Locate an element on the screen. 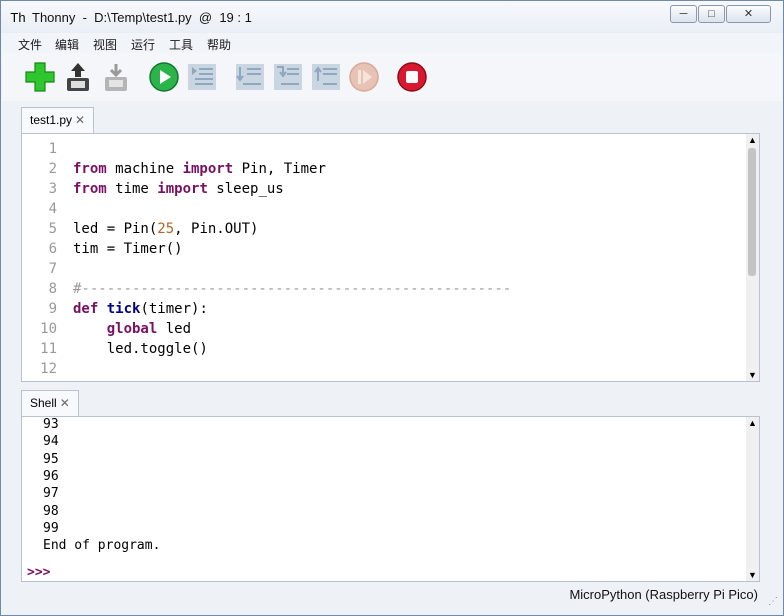 The height and width of the screenshot is (616, 784). shell-output-line: 99 is located at coordinates (51, 528).